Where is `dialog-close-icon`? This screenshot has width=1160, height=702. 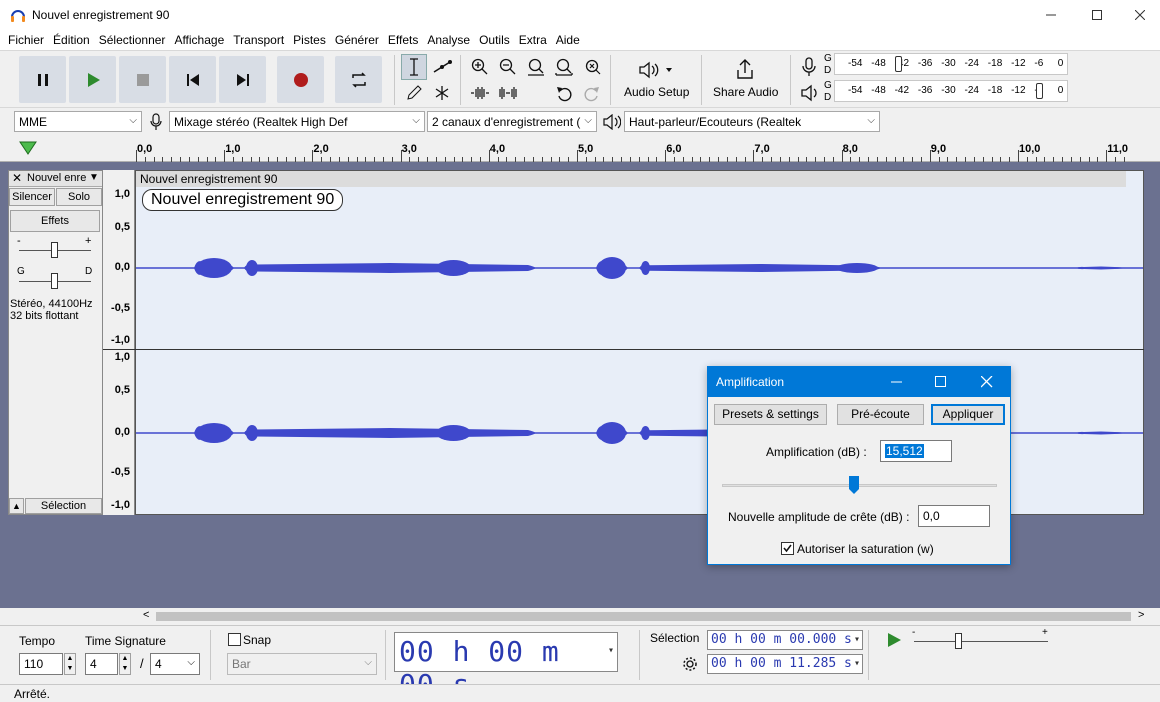
dialog-close-icon is located at coordinates (987, 382).